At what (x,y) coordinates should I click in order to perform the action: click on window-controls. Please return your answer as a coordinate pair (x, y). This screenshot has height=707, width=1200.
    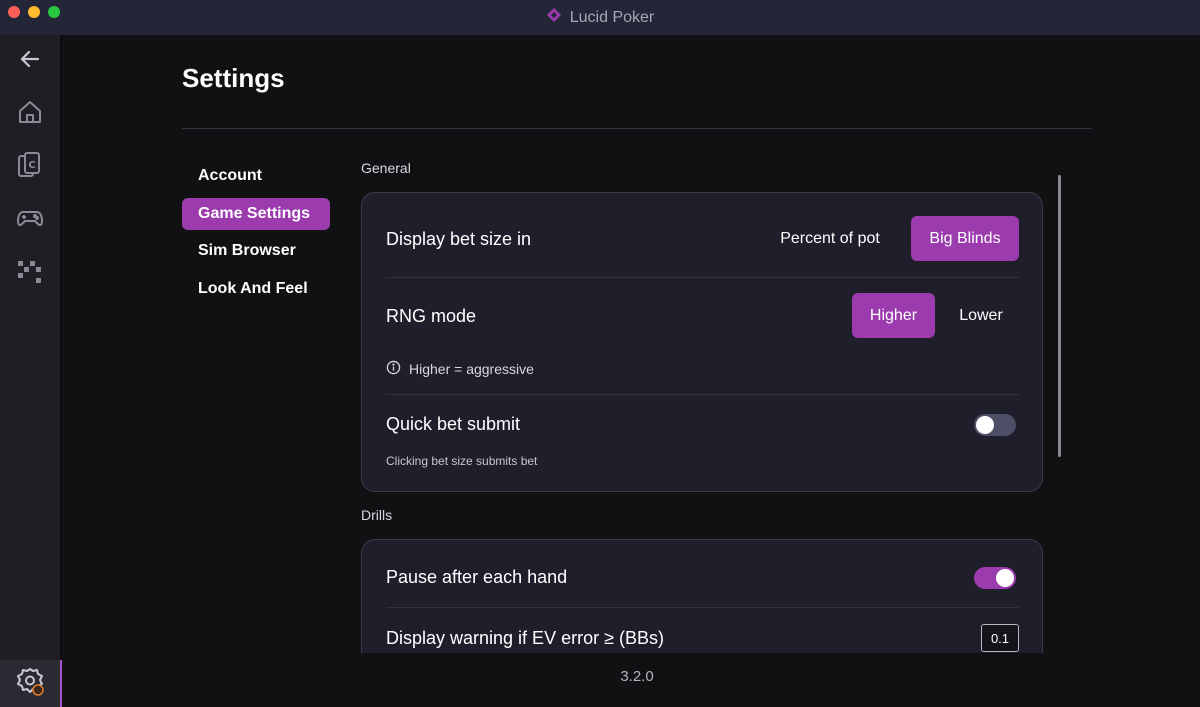
    Looking at the image, I should click on (34, 12).